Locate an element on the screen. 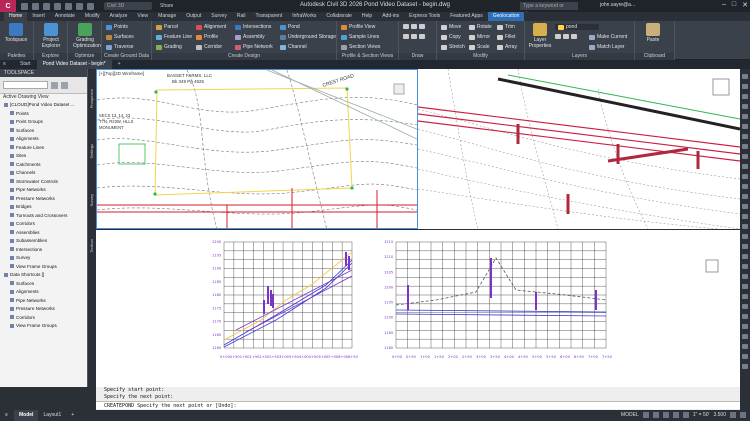  arc-tool is located at coordinates (414, 36).